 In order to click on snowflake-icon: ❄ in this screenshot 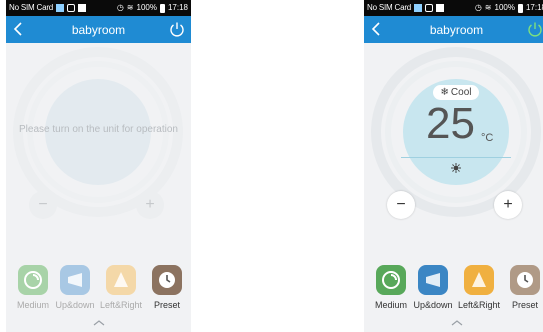, I will do `click(444, 92)`.